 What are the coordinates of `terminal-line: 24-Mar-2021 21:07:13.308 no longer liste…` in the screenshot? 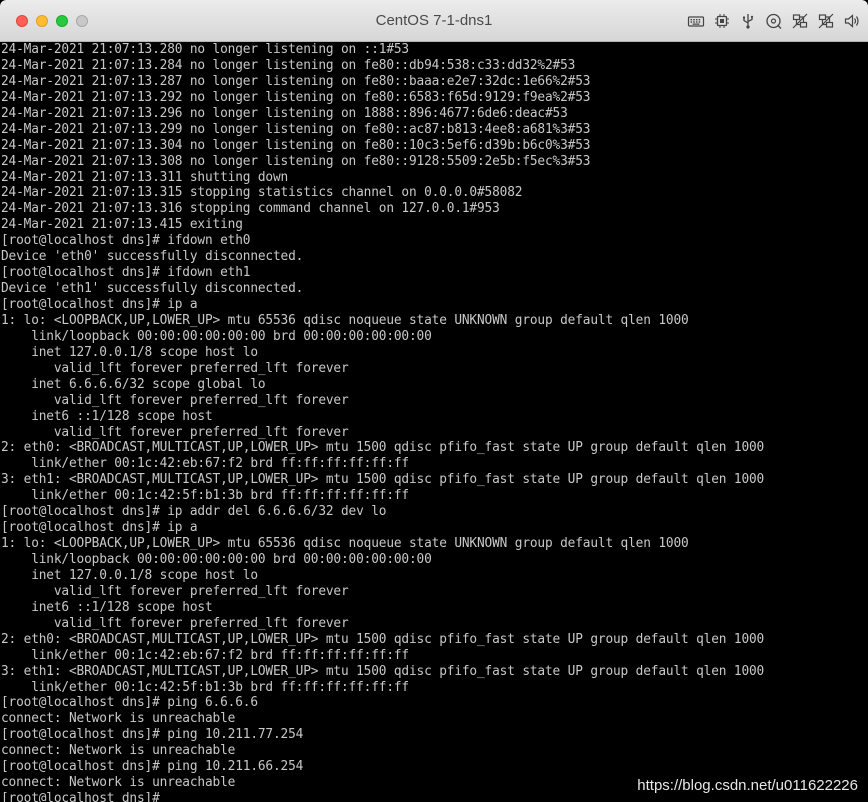 It's located at (295, 161).